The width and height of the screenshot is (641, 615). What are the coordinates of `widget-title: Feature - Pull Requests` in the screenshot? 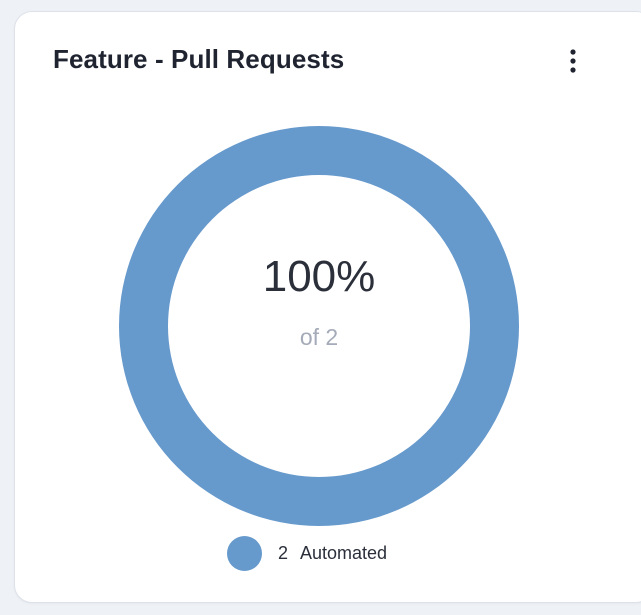 It's located at (199, 59).